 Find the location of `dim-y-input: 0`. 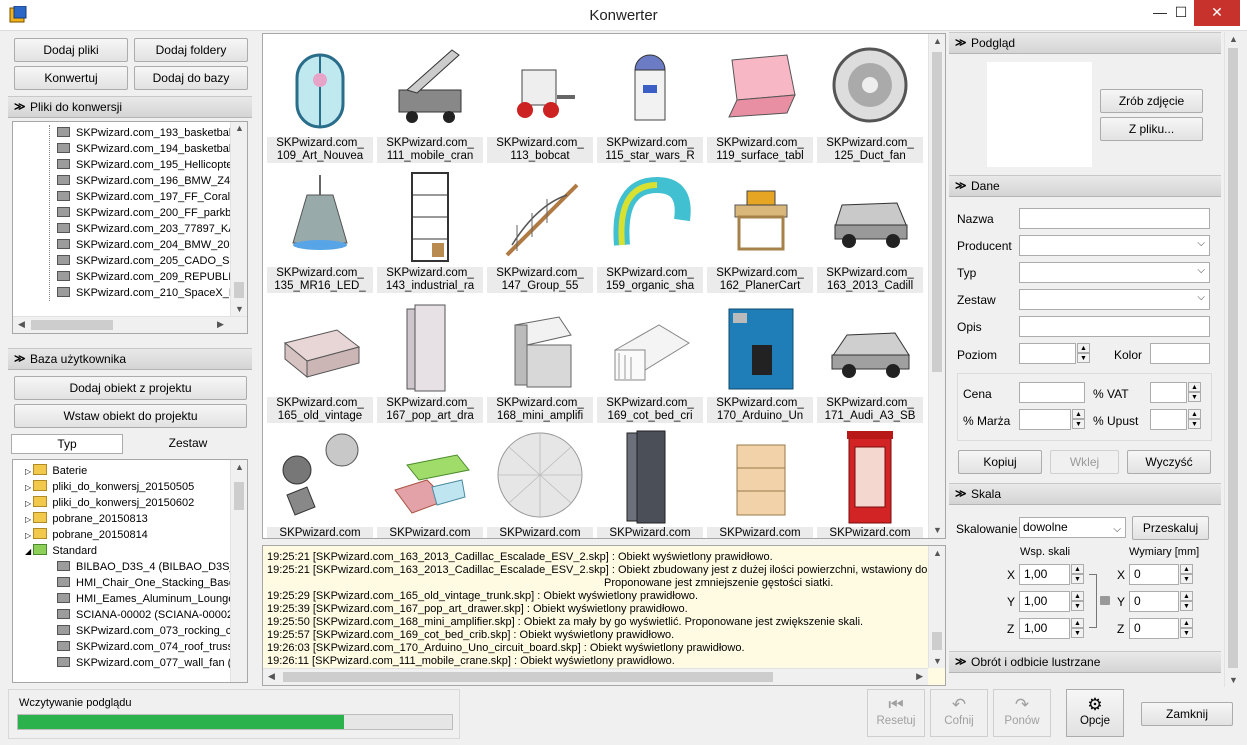

dim-y-input: 0 is located at coordinates (1154, 601).